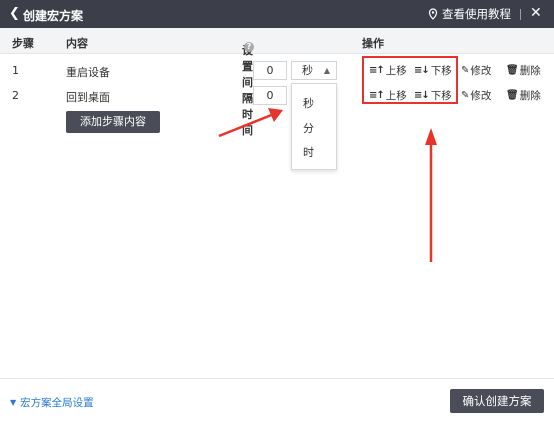  Describe the element at coordinates (476, 14) in the screenshot. I see `help-label: 查看使用教程` at that location.